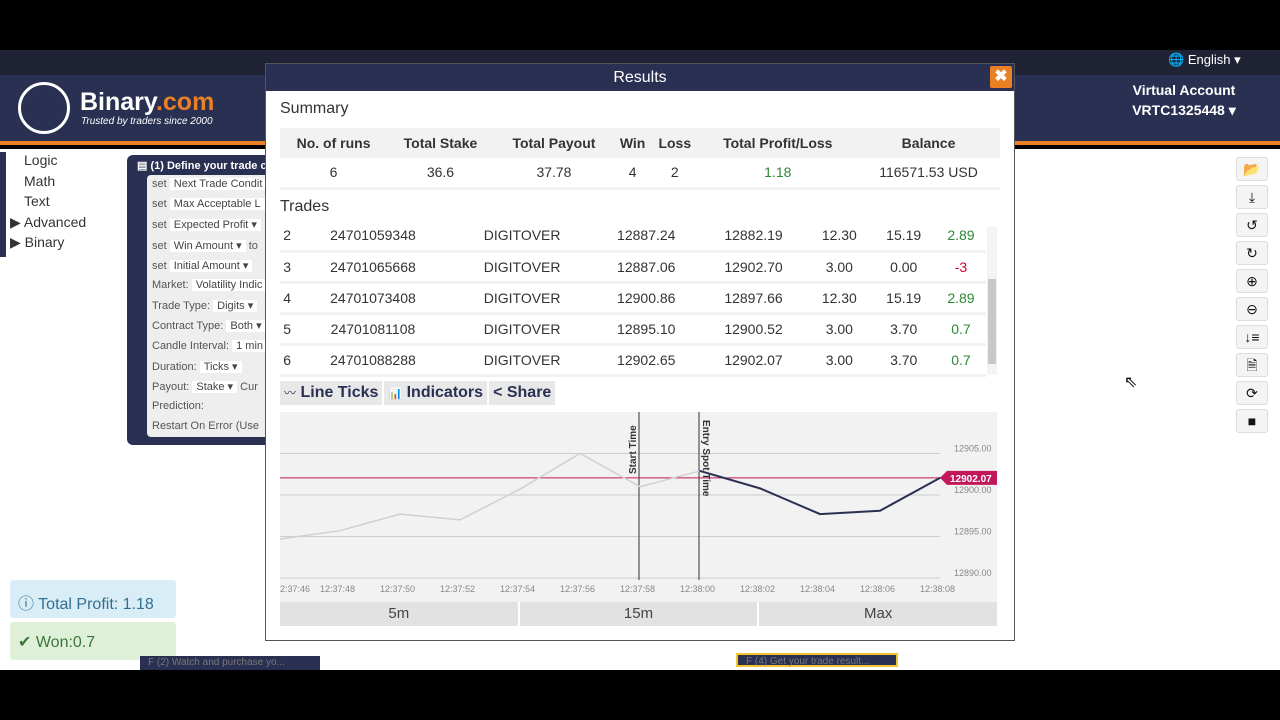 The width and height of the screenshot is (1280, 720). Describe the element at coordinates (1209, 59) in the screenshot. I see `language-label: English` at that location.